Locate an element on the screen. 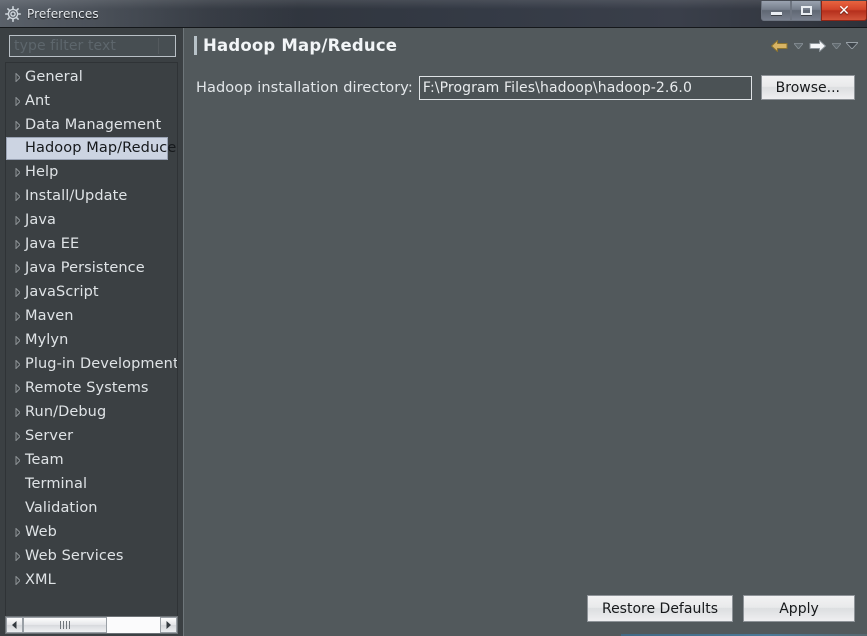  sidebar-item-web-services: Web Services is located at coordinates (91, 556).